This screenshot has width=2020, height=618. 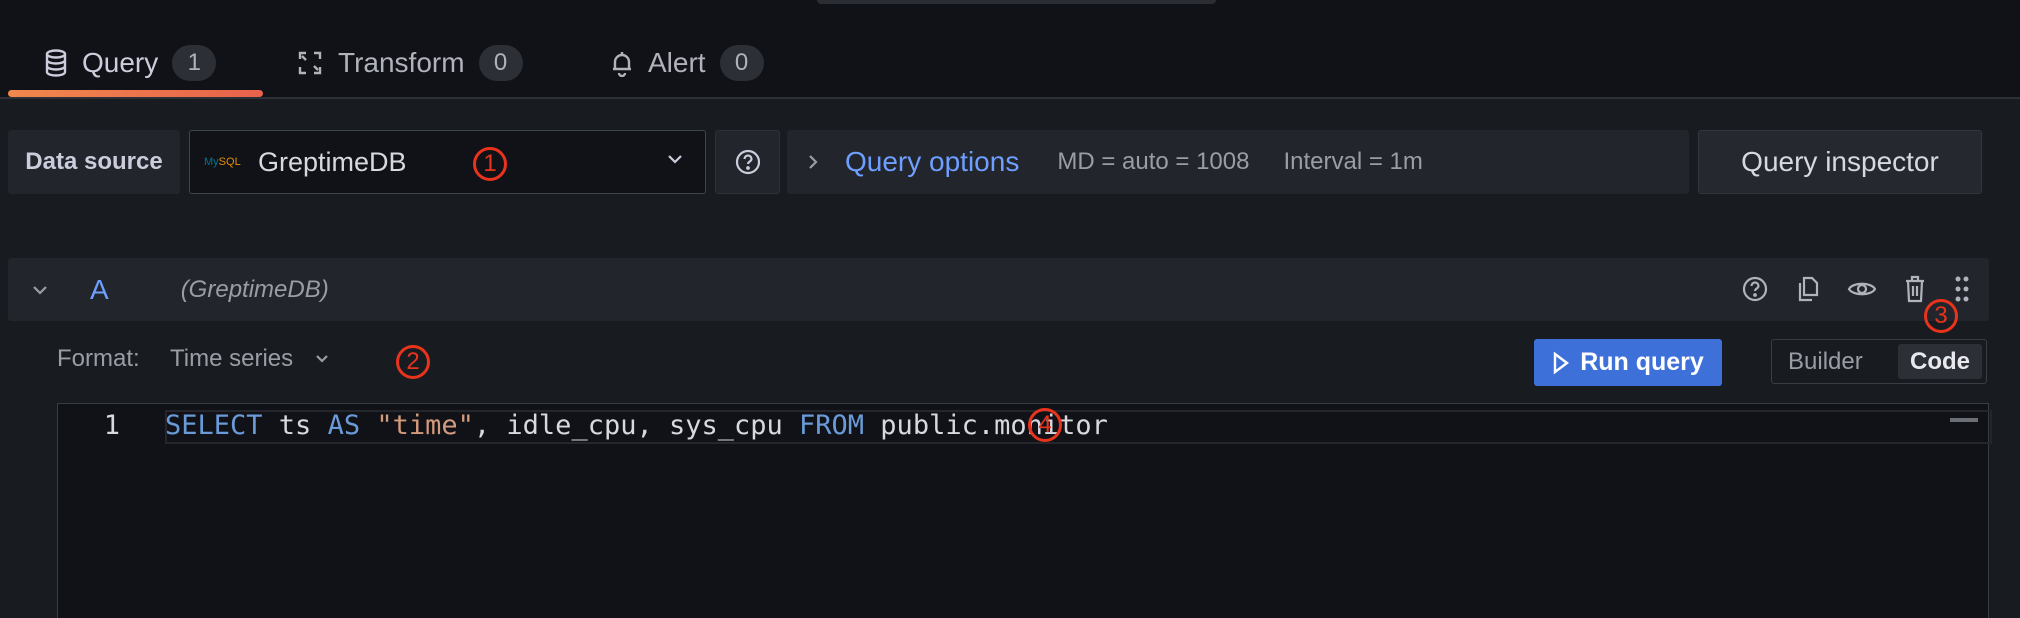 What do you see at coordinates (1915, 289) in the screenshot?
I see `trash-icon` at bounding box center [1915, 289].